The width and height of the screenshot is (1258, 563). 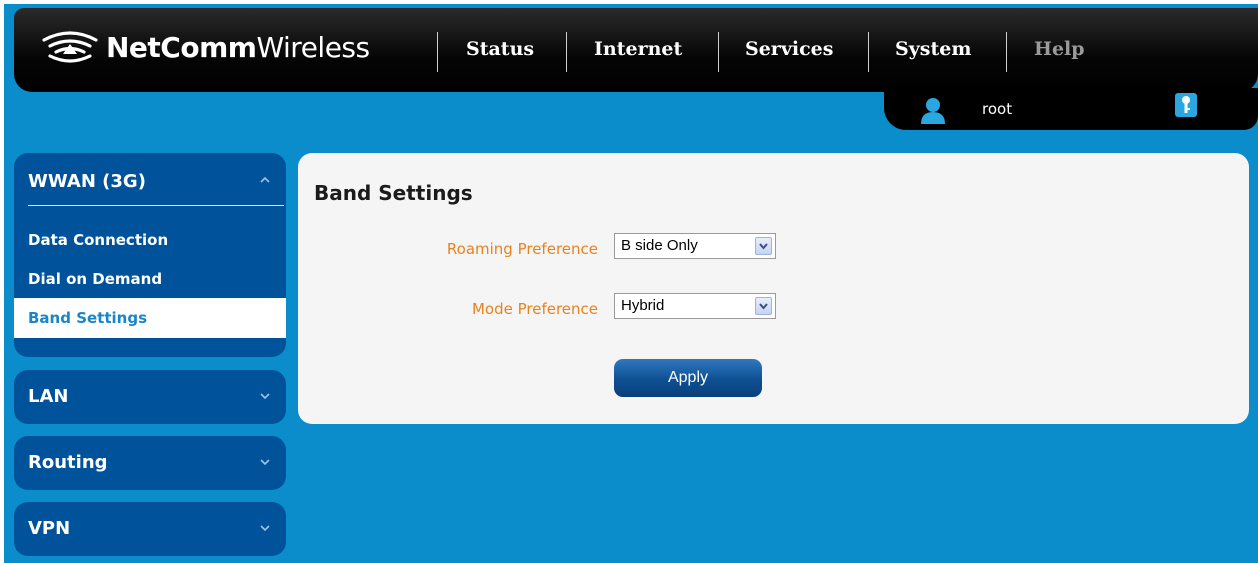 I want to click on brand-logo-text: NetCommWireless, so click(x=238, y=48).